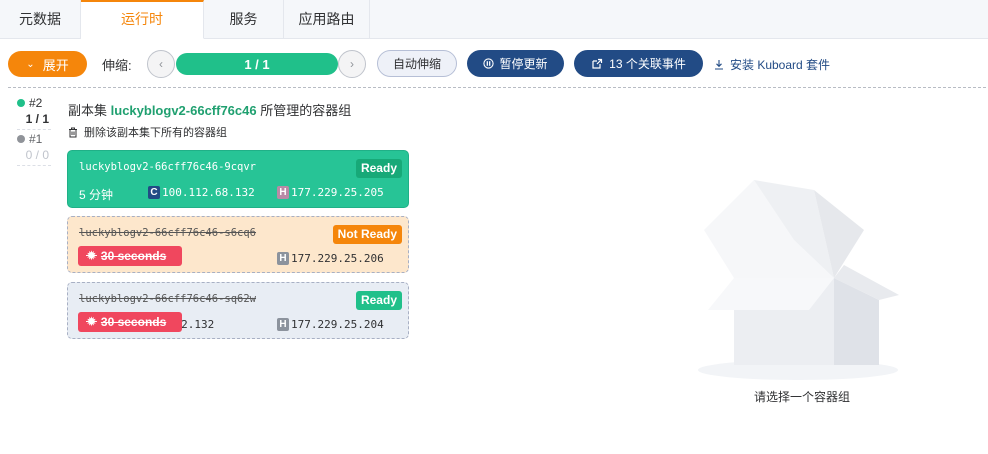  What do you see at coordinates (417, 63) in the screenshot?
I see `autoscale-button: 自动伸缩` at bounding box center [417, 63].